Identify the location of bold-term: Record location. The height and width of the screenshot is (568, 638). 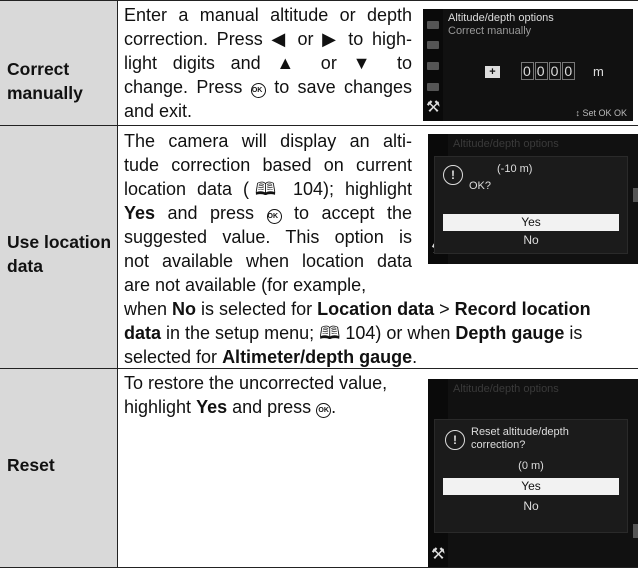
(522, 309).